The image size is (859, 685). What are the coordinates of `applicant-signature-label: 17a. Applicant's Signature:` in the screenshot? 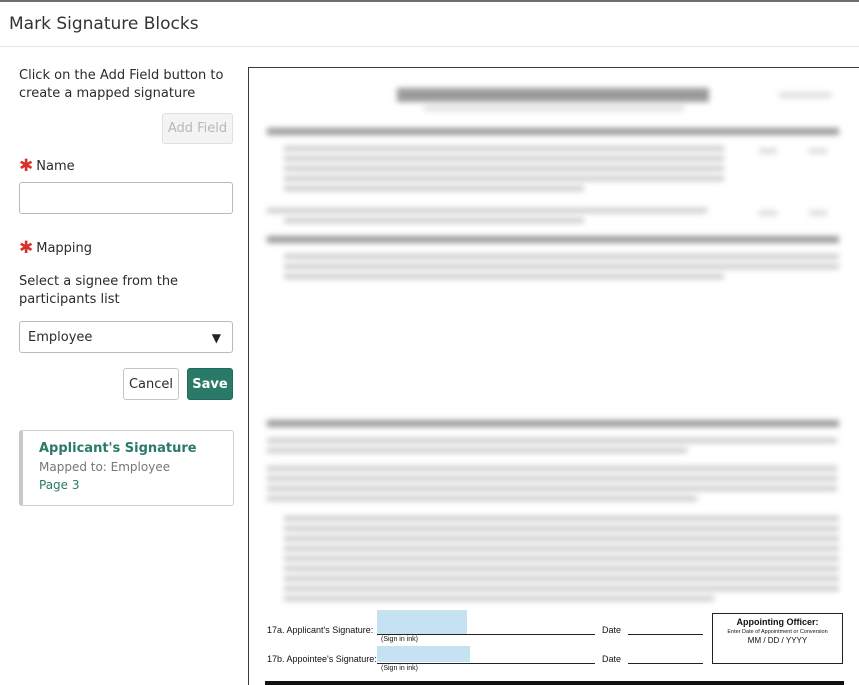 It's located at (320, 630).